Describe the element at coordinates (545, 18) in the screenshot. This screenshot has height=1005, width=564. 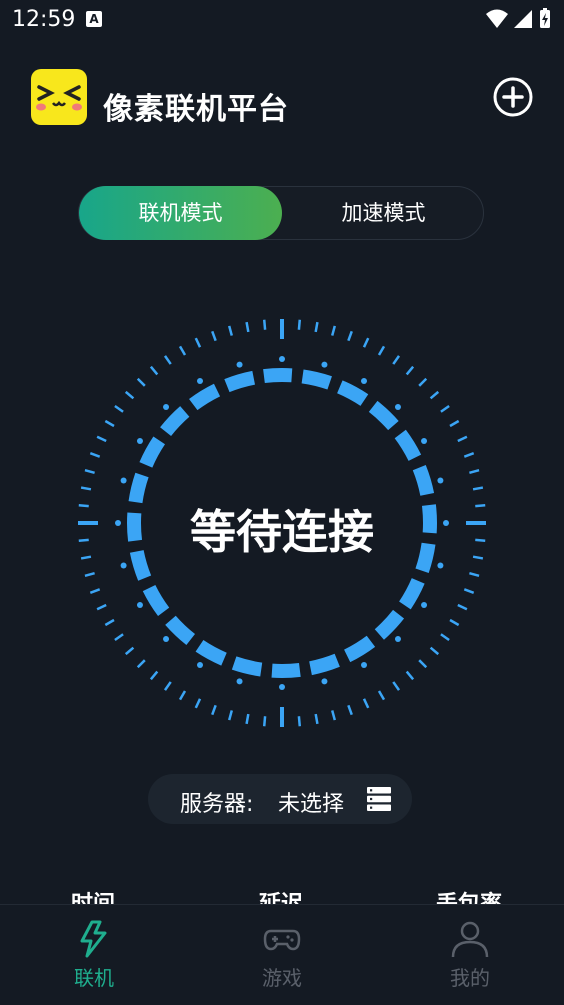
I see `battery-charging-icon` at that location.